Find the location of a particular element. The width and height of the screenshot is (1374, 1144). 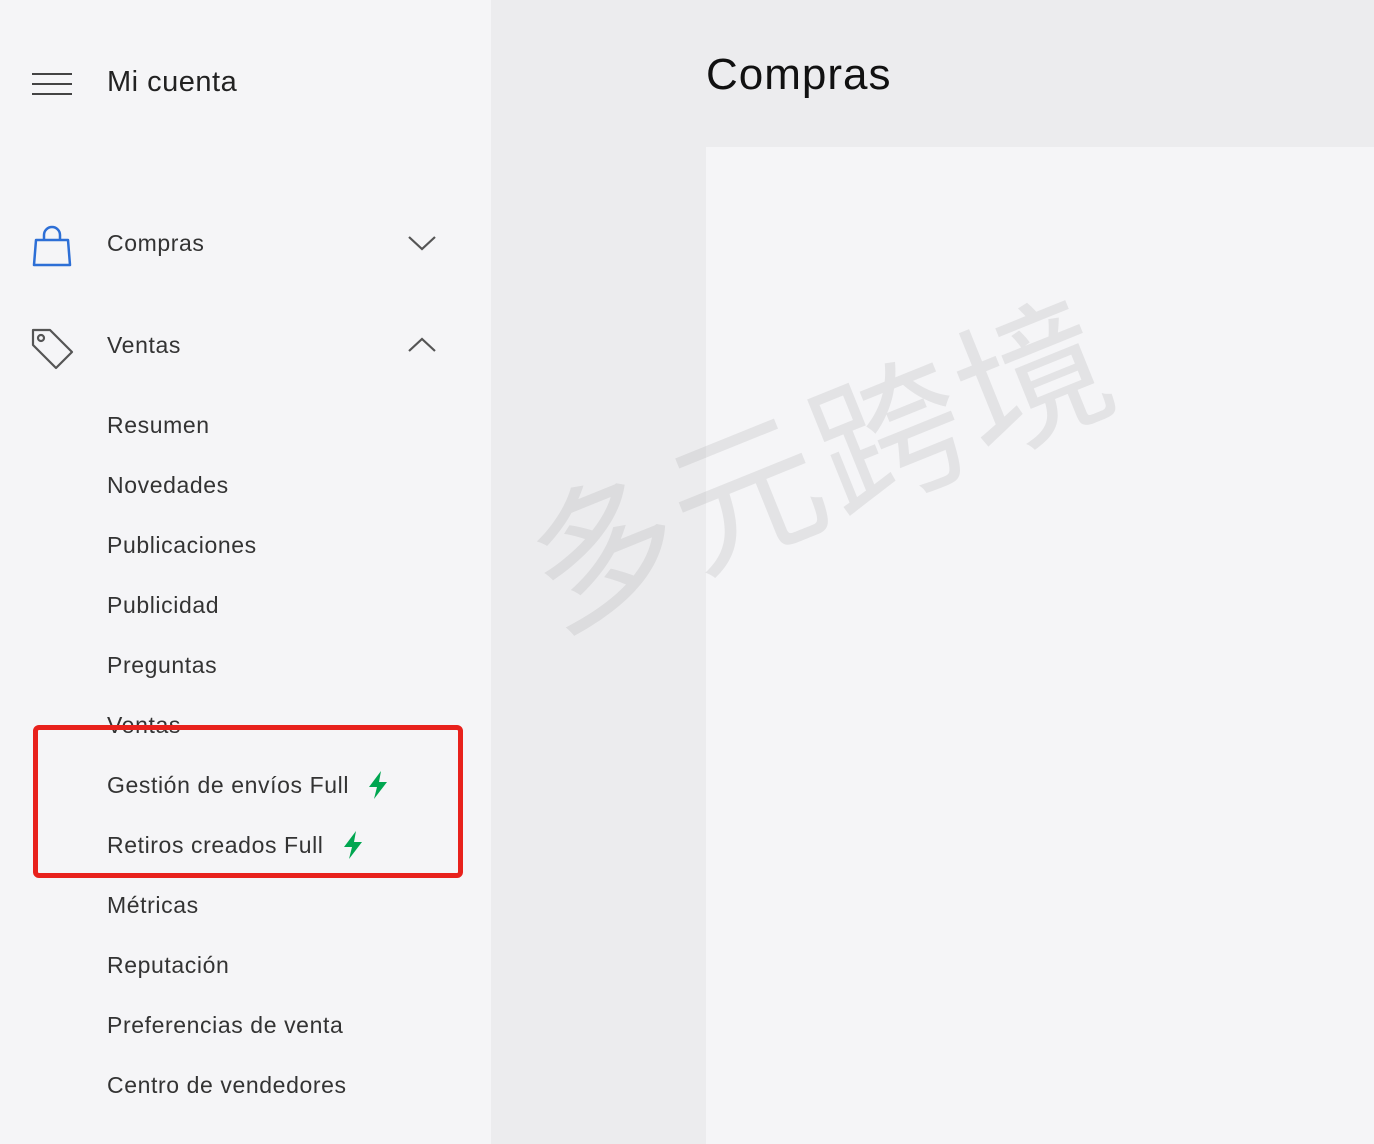

main-header is located at coordinates (932, 73).